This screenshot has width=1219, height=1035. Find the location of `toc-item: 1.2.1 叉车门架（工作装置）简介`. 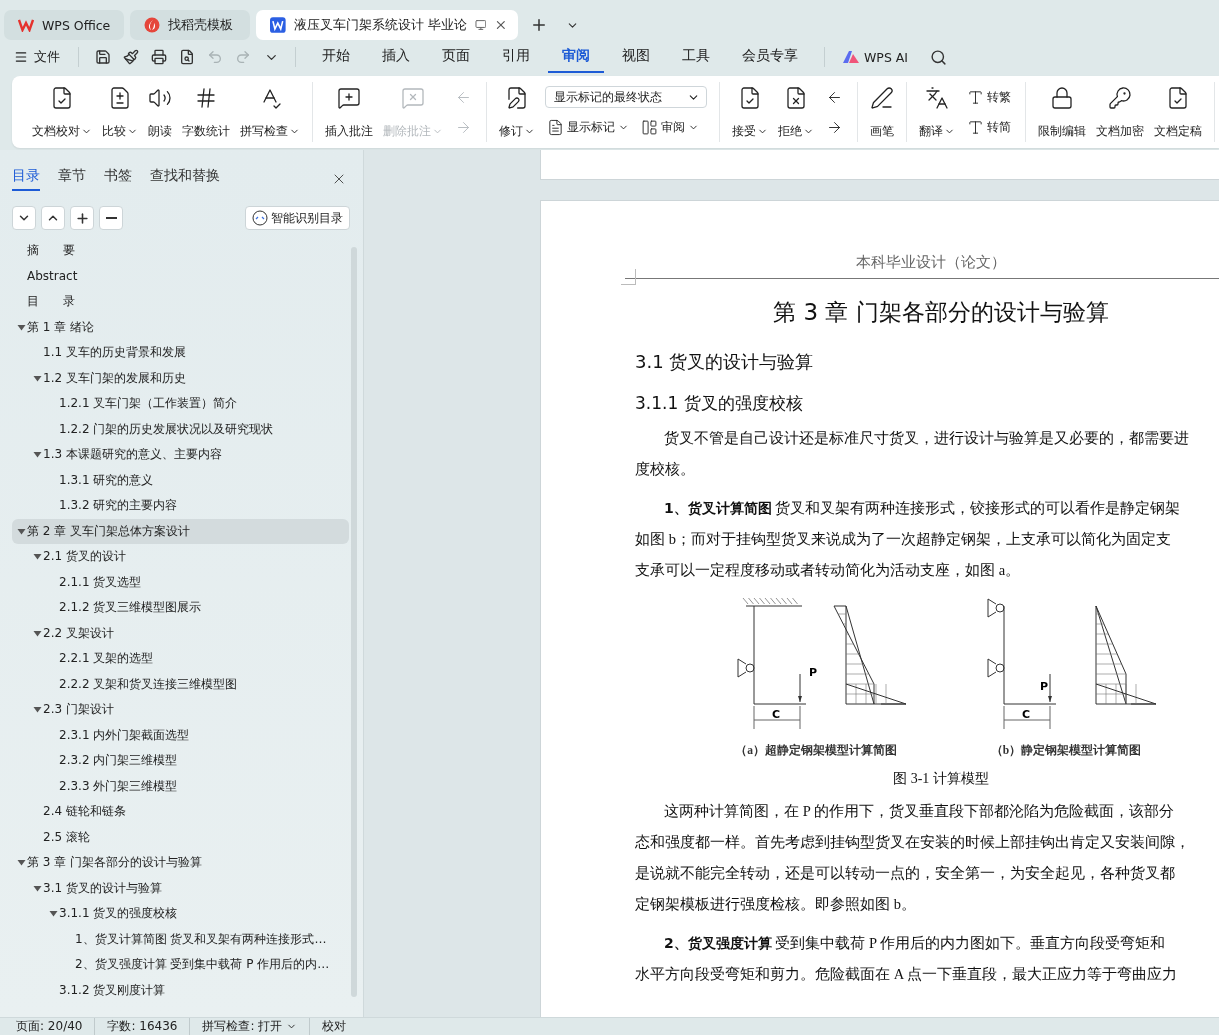

toc-item: 1.2.1 叉车门架（工作装置）简介 is located at coordinates (180, 404).